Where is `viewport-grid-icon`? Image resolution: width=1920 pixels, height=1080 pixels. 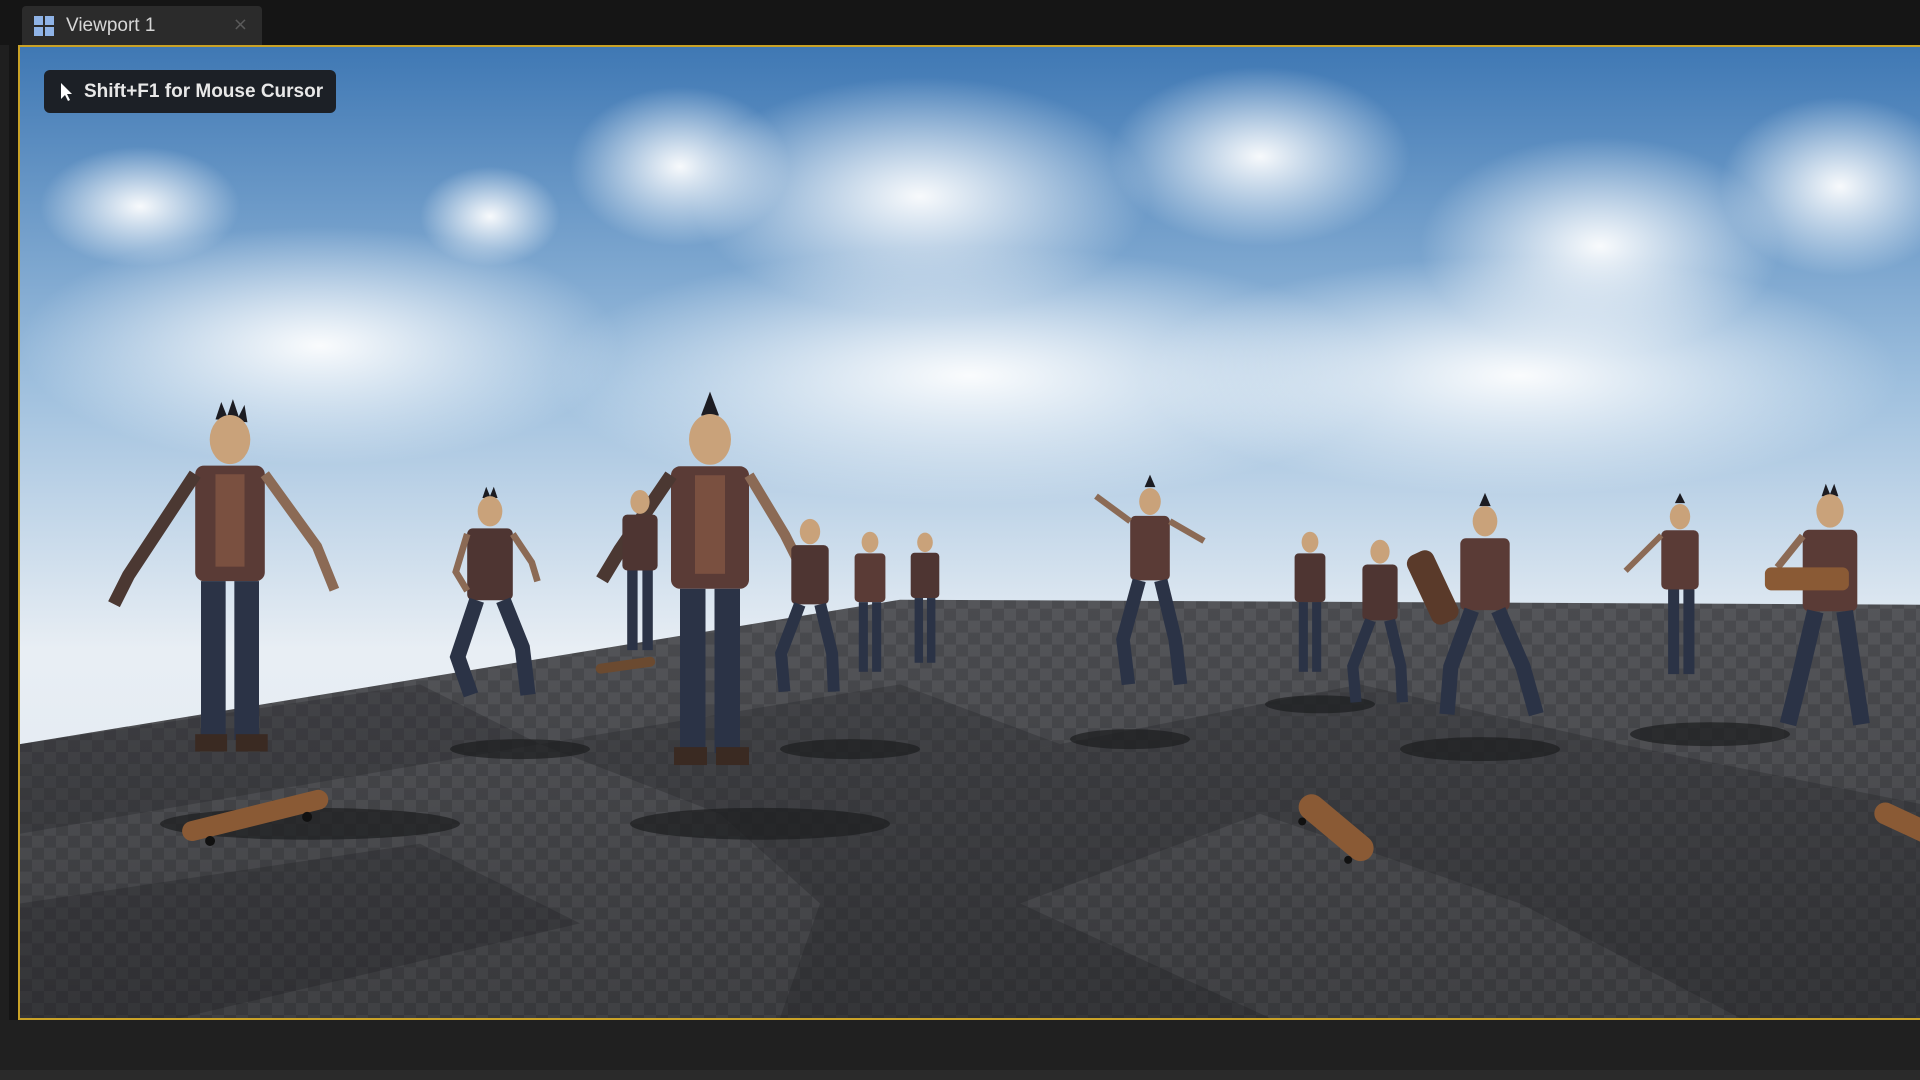
viewport-grid-icon is located at coordinates (44, 26).